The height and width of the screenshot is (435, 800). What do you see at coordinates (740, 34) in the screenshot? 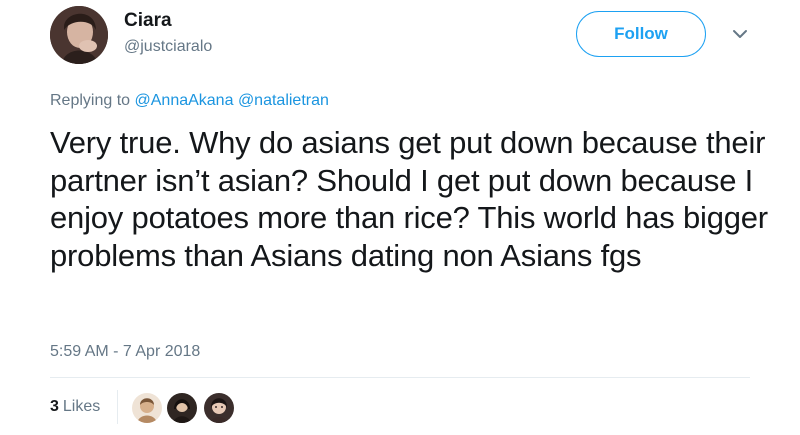
I see `chevron-down-icon` at bounding box center [740, 34].